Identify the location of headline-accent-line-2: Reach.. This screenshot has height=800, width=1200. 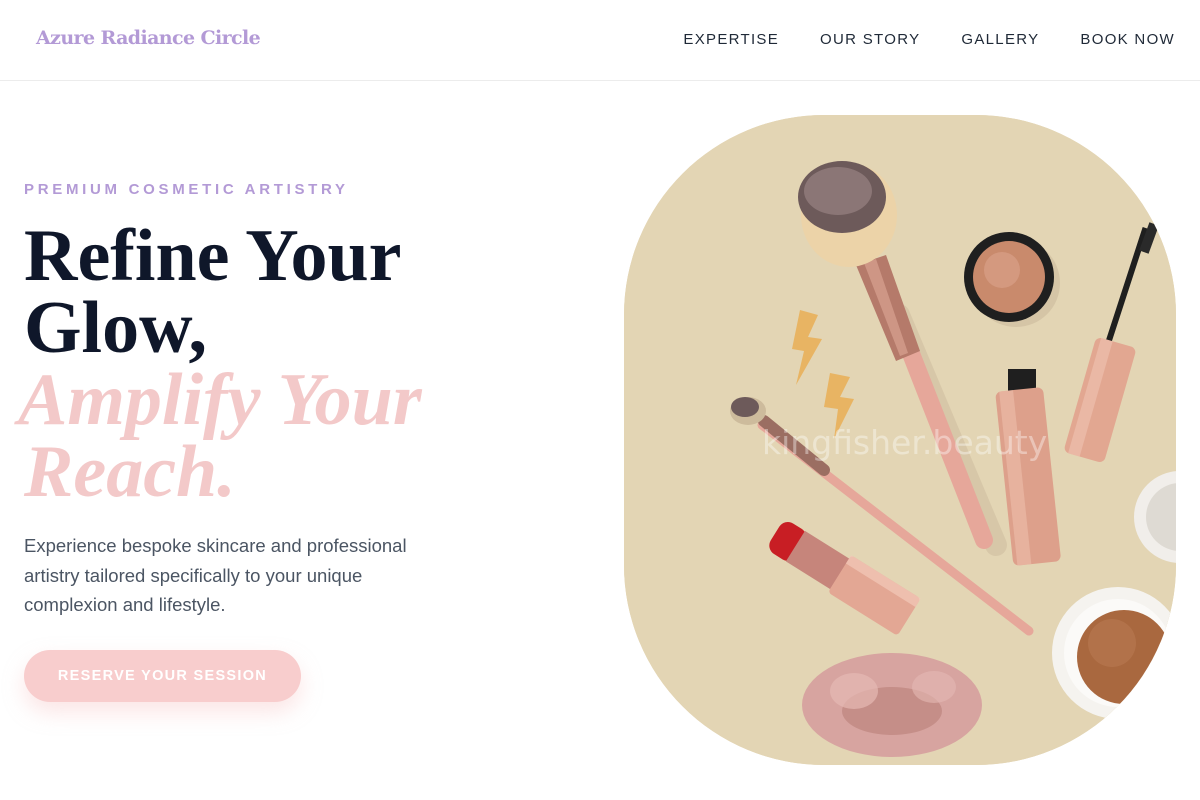
(130, 472).